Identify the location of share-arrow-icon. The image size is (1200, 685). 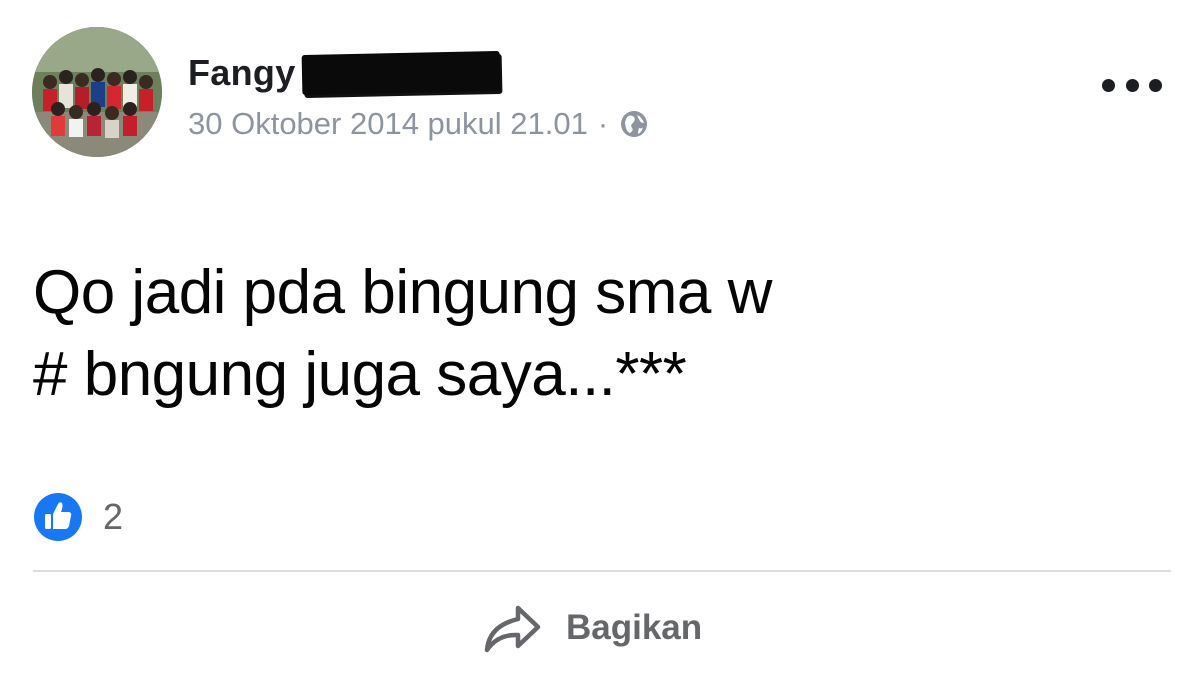
(512, 629).